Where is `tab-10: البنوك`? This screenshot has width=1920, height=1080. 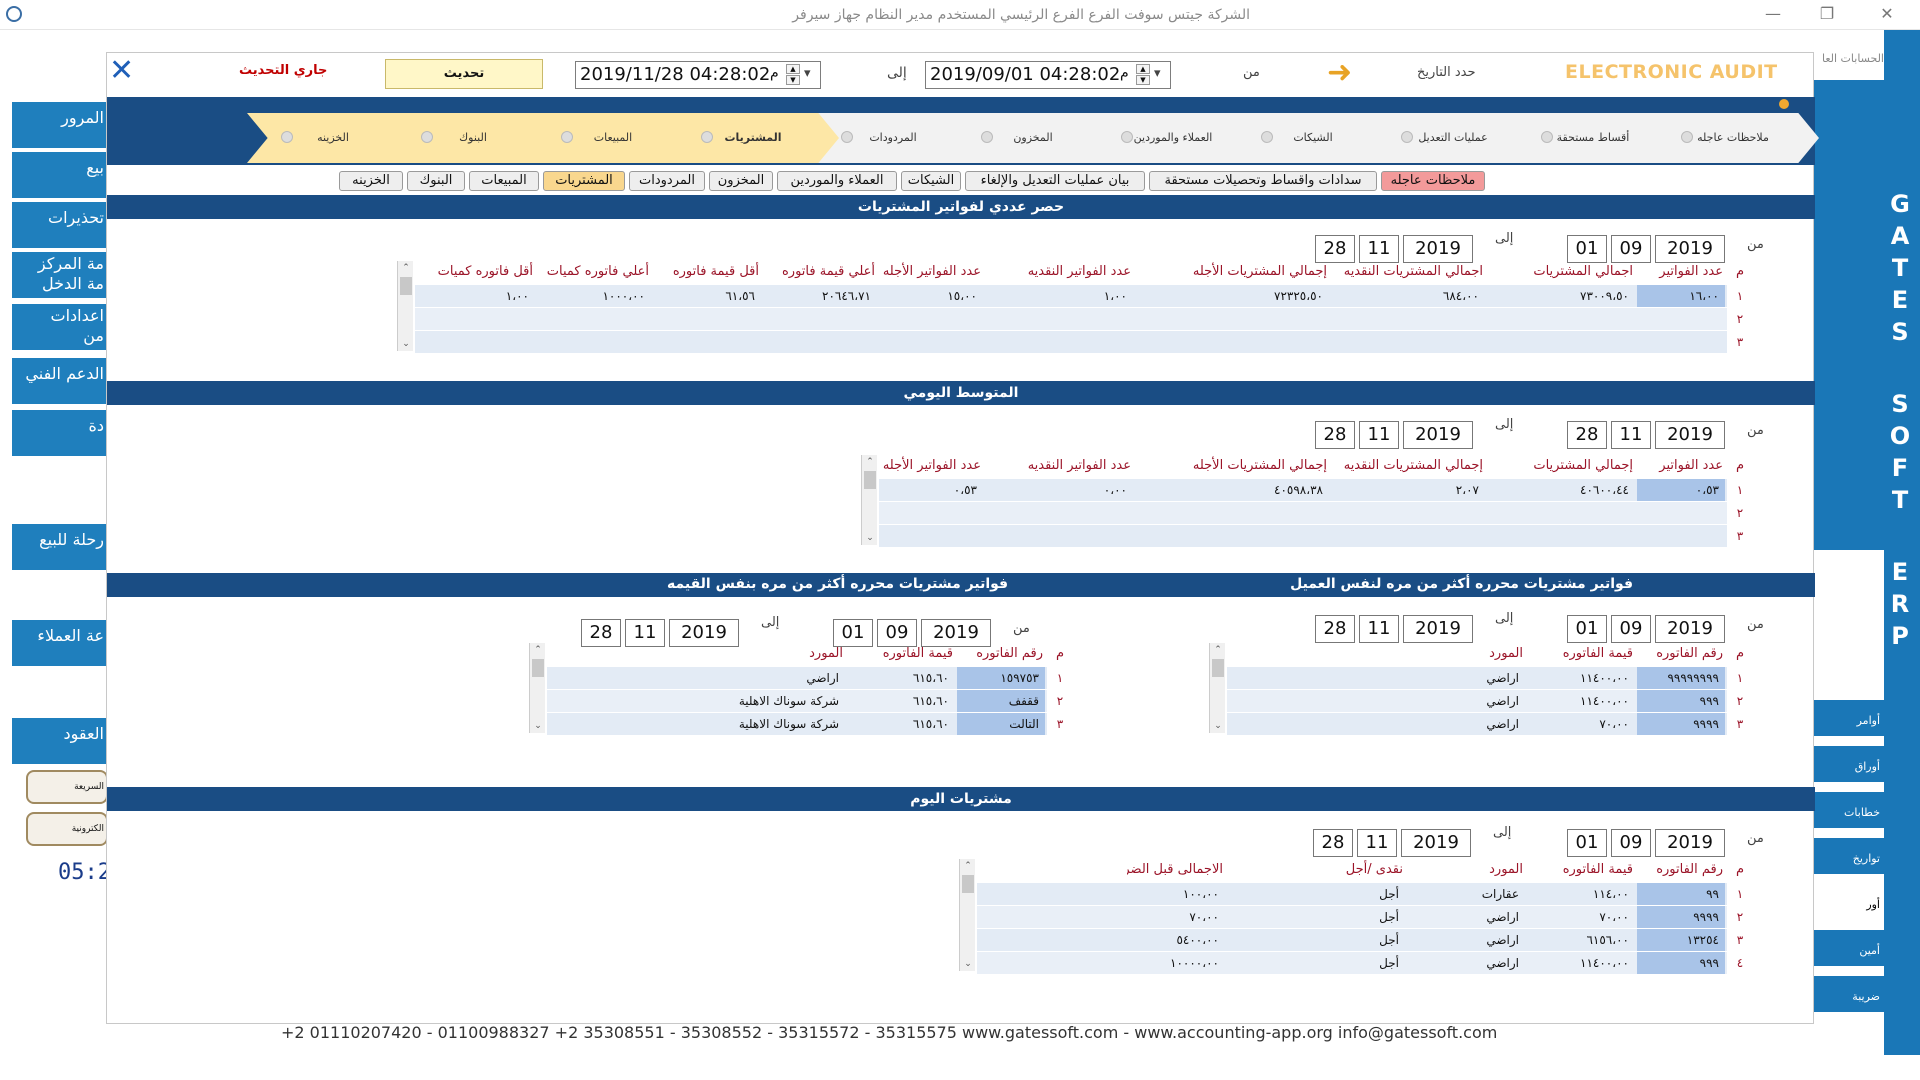
tab-10: البنوك is located at coordinates (436, 181).